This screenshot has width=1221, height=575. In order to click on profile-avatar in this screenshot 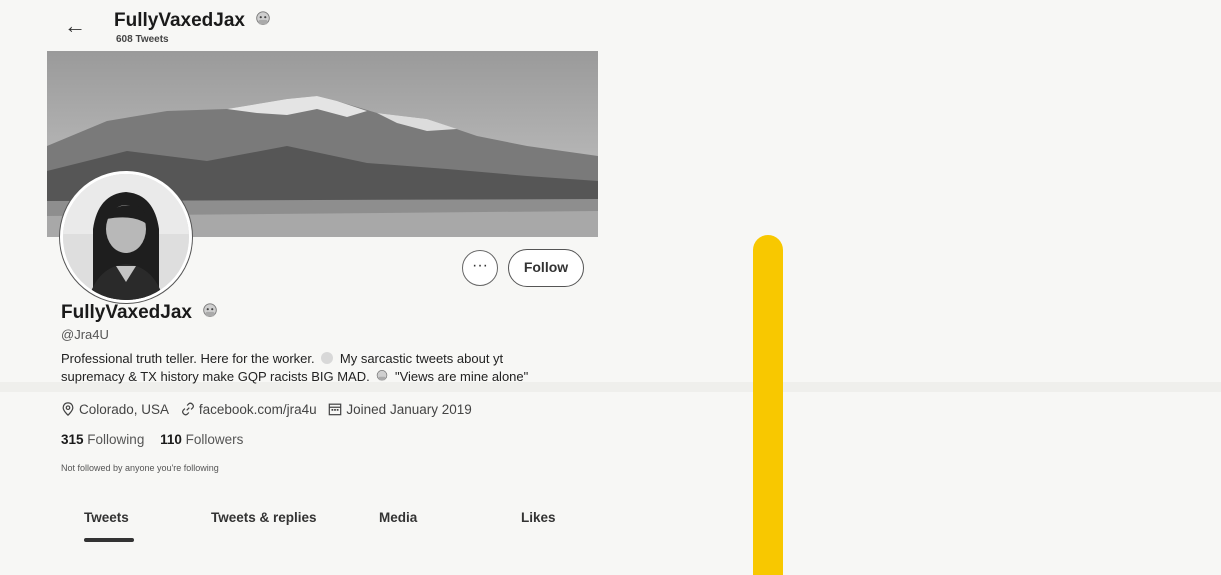, I will do `click(126, 237)`.